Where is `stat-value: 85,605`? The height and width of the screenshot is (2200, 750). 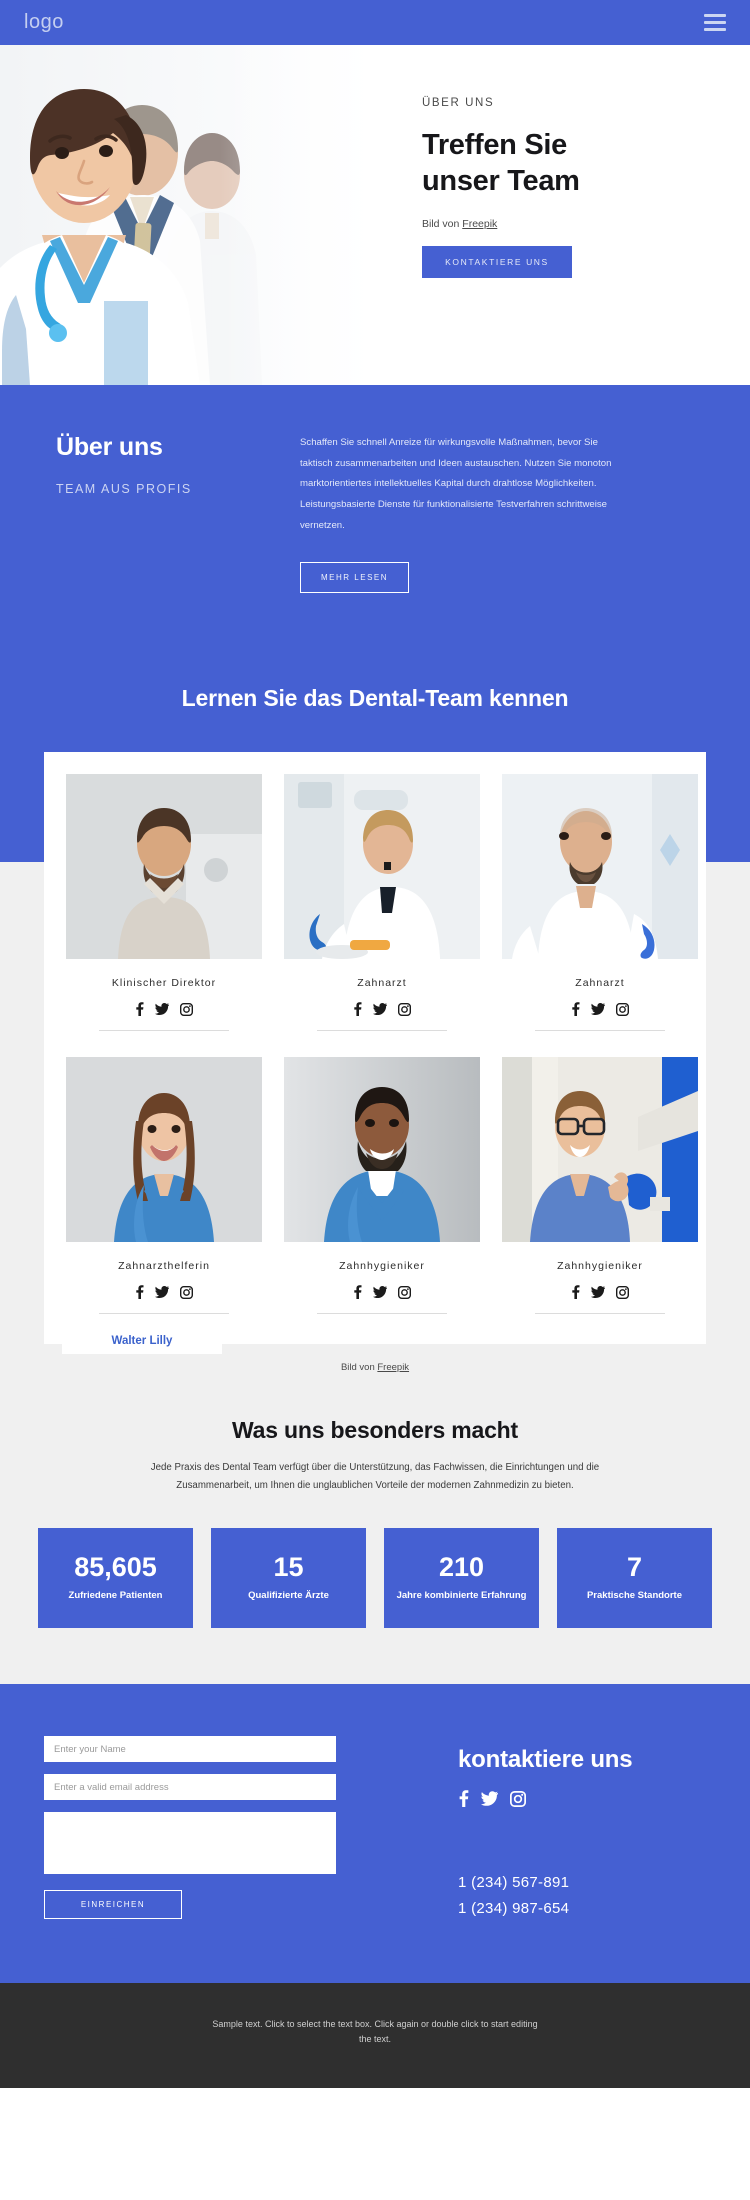
stat-value: 85,605 is located at coordinates (115, 1567).